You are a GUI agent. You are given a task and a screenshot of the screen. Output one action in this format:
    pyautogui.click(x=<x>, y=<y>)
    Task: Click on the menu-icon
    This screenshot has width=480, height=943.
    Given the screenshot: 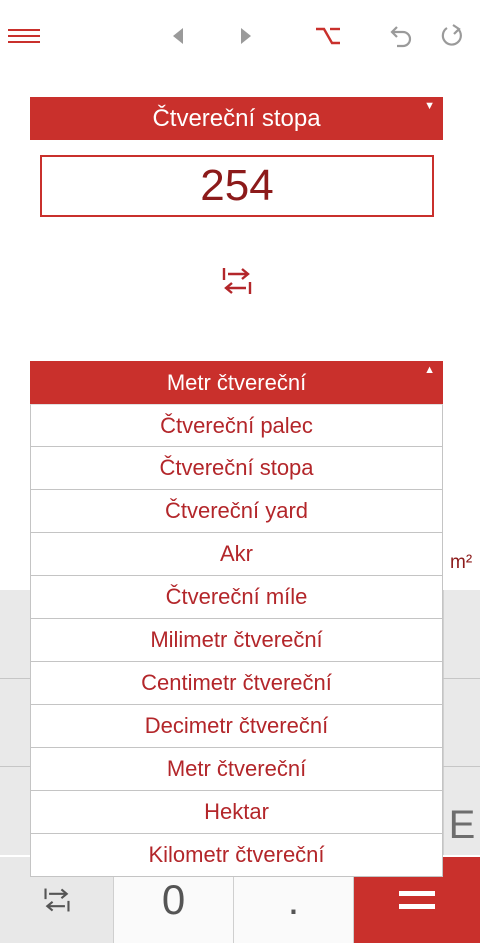 What is the action you would take?
    pyautogui.click(x=24, y=36)
    